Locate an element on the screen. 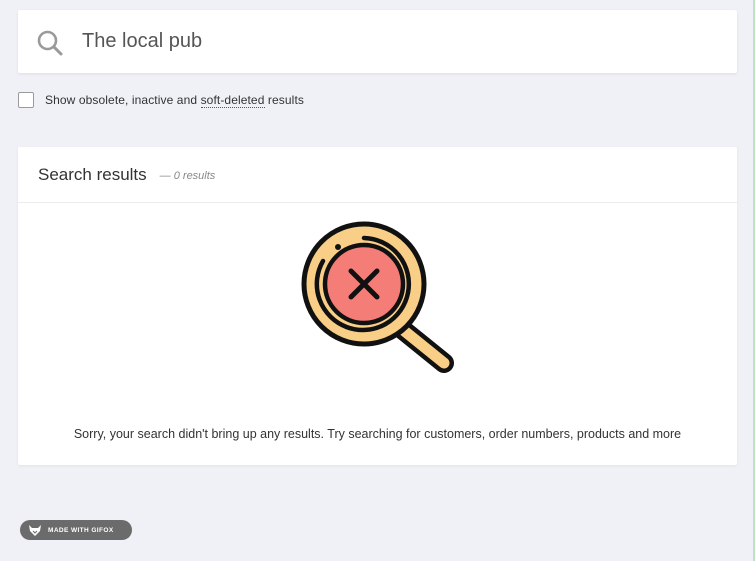 This screenshot has height=561, width=755. search-results-count: — 0 results is located at coordinates (187, 176).